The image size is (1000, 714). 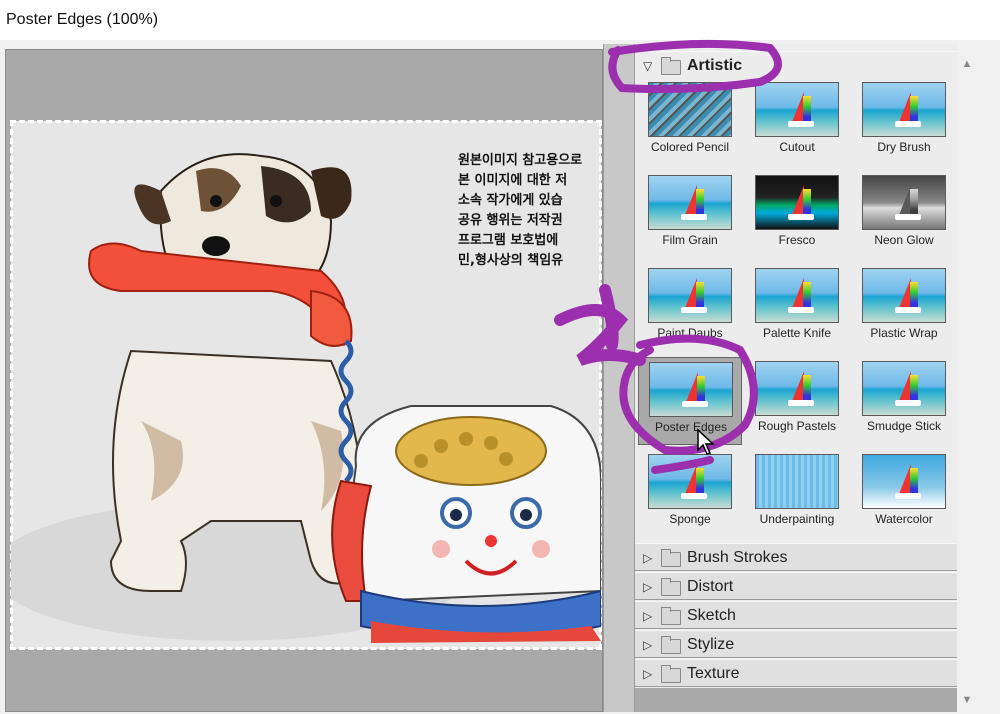 What do you see at coordinates (500, 20) in the screenshot?
I see `window-title: Poster Edges (100%)` at bounding box center [500, 20].